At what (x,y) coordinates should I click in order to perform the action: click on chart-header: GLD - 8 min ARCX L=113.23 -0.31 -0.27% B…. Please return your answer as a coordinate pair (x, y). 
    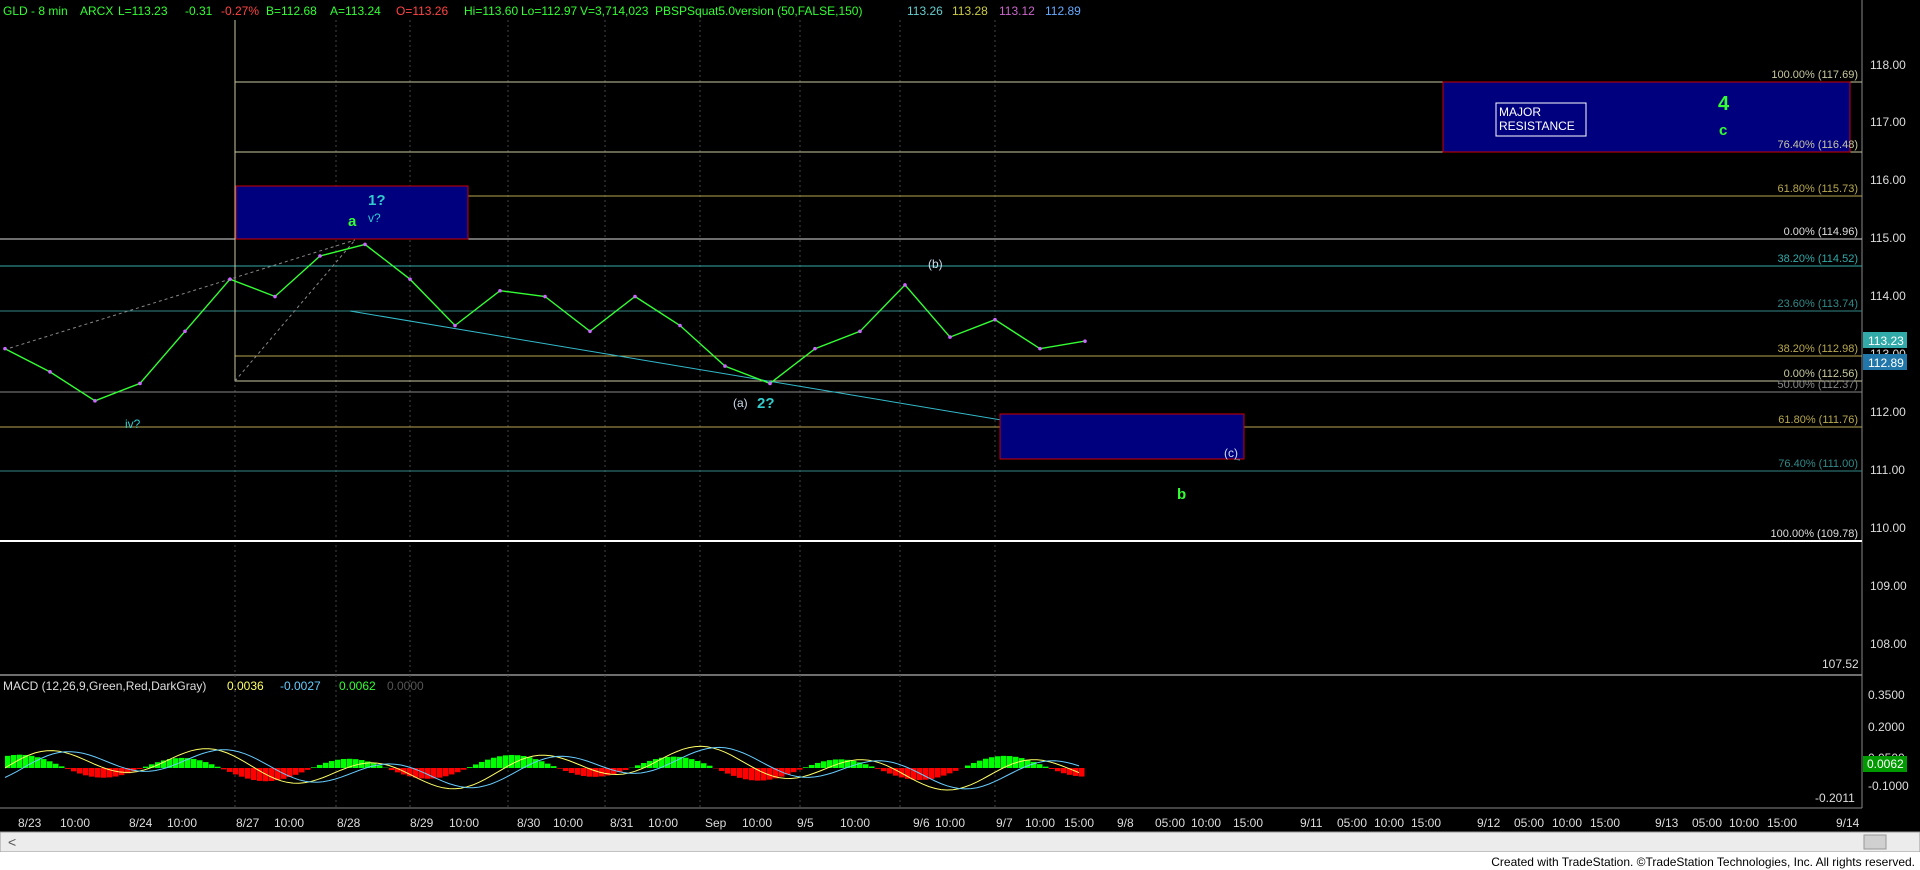
    Looking at the image, I should click on (542, 11).